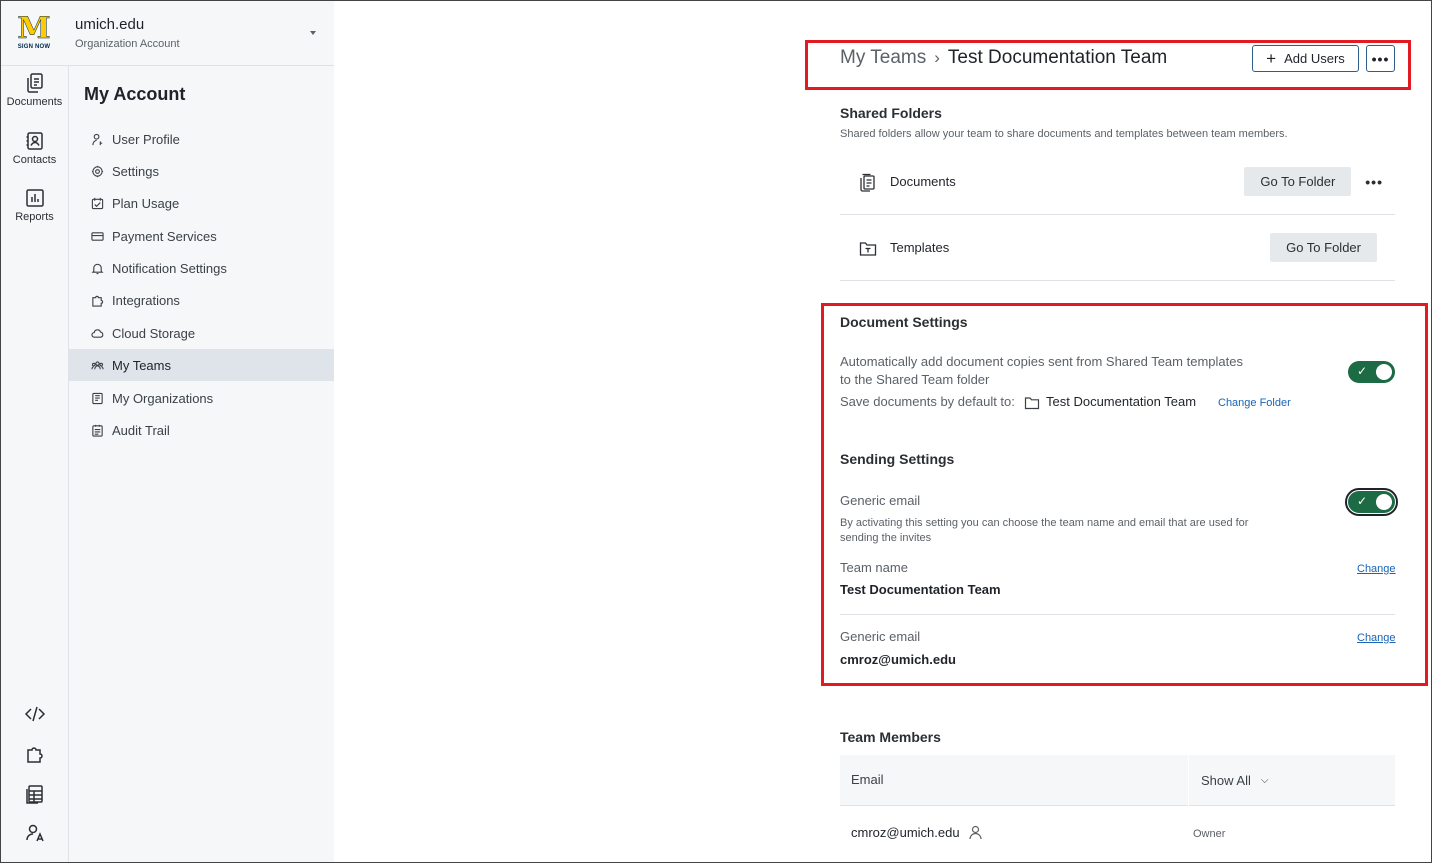 The width and height of the screenshot is (1432, 863). I want to click on documents-icon, so click(34, 83).